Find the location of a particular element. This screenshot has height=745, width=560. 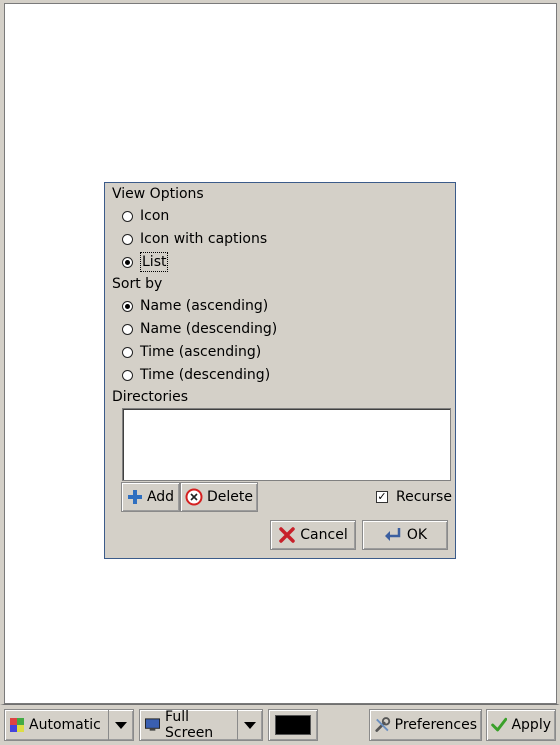

recurse-label: Recurse is located at coordinates (424, 497).